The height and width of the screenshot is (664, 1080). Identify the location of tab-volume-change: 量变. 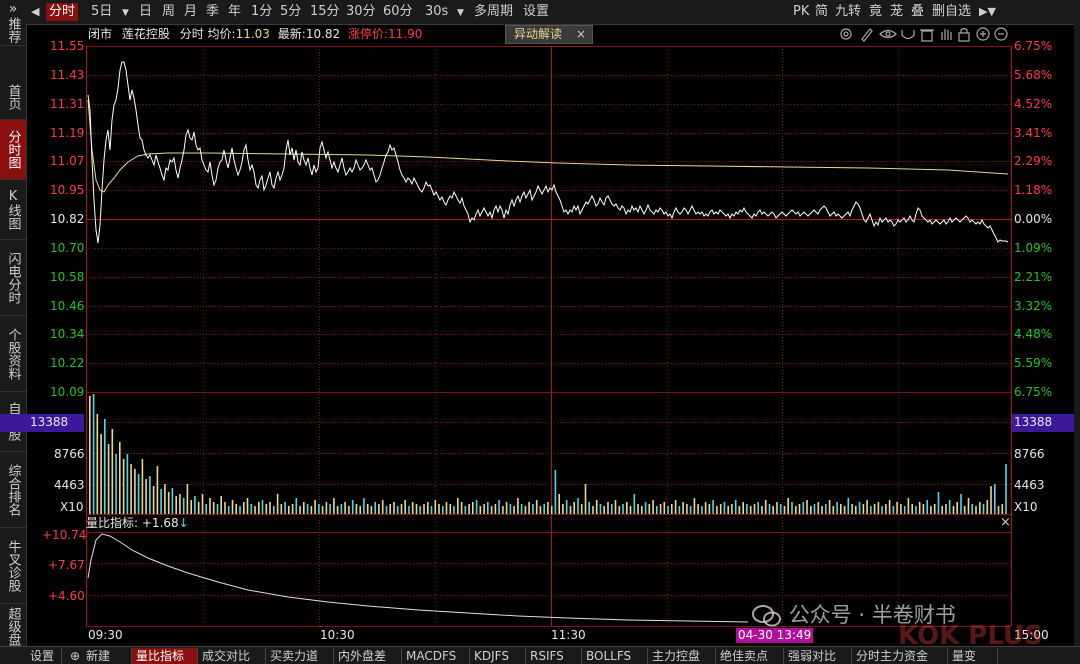
(973, 656).